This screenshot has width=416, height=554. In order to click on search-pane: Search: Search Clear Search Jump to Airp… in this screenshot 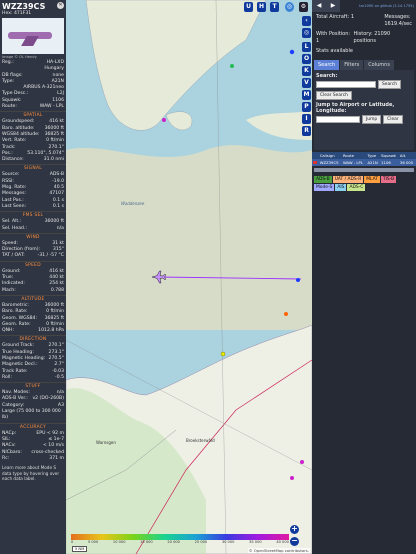, I will do `click(364, 109)`.